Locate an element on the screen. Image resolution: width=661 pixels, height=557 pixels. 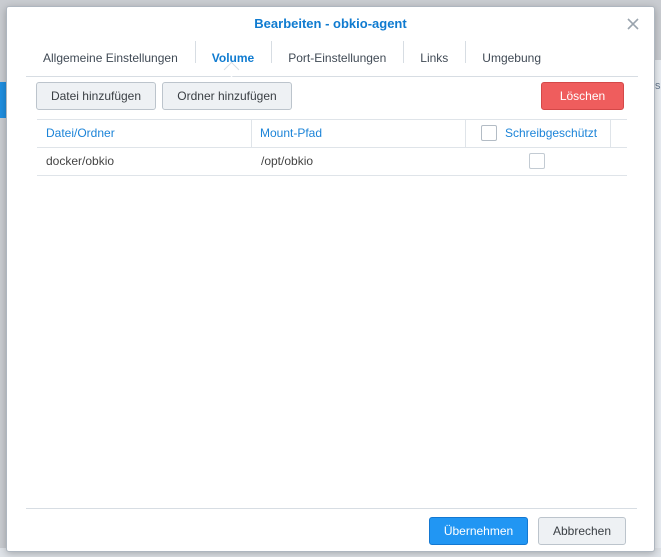
tab-links: Links is located at coordinates (434, 58).